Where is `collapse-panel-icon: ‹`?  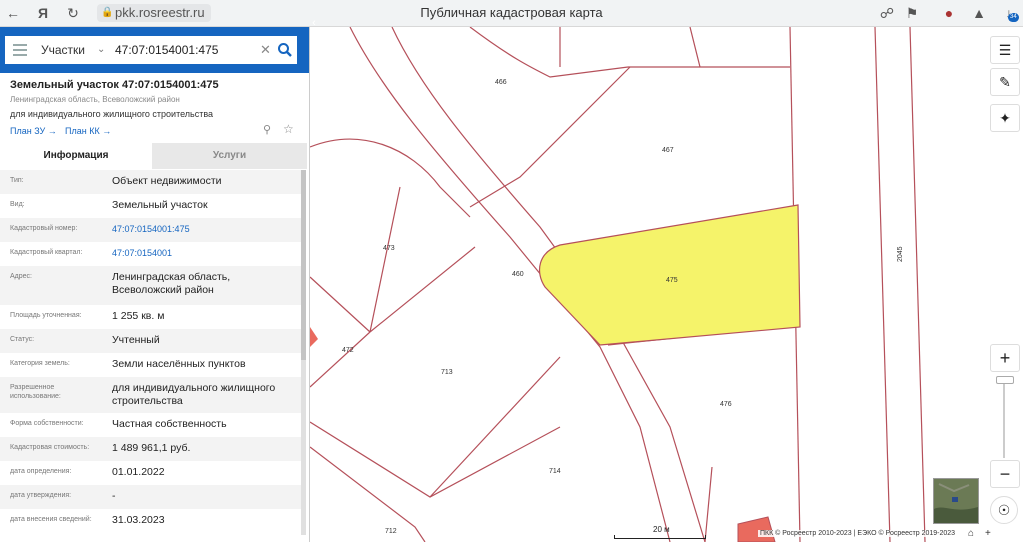
collapse-panel-icon: ‹ is located at coordinates (314, 23).